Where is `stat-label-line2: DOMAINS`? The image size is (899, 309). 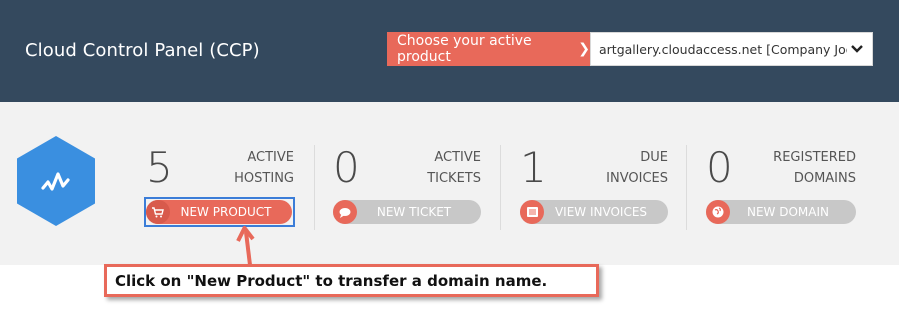
stat-label-line2: DOMAINS is located at coordinates (824, 178).